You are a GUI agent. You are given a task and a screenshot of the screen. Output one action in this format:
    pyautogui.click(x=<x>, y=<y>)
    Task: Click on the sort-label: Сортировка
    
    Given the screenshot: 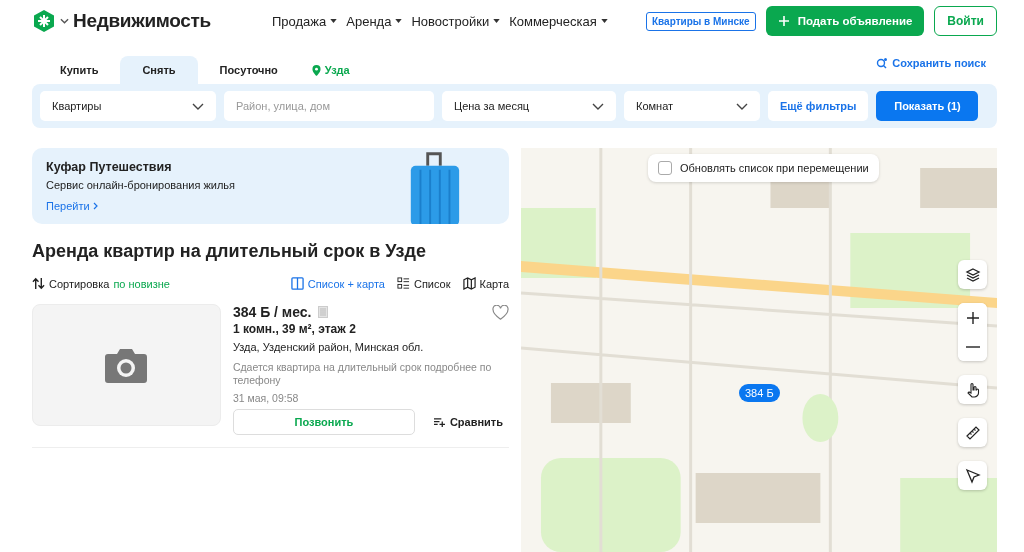 What is the action you would take?
    pyautogui.click(x=79, y=283)
    